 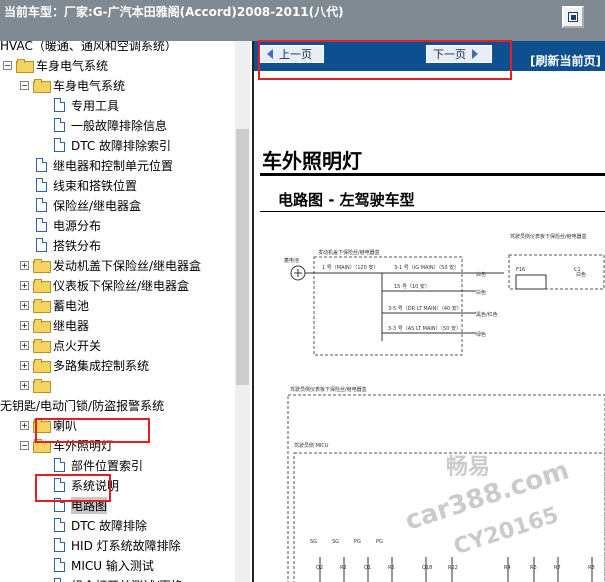 I want to click on wire-white-3: 白色, so click(x=581, y=274).